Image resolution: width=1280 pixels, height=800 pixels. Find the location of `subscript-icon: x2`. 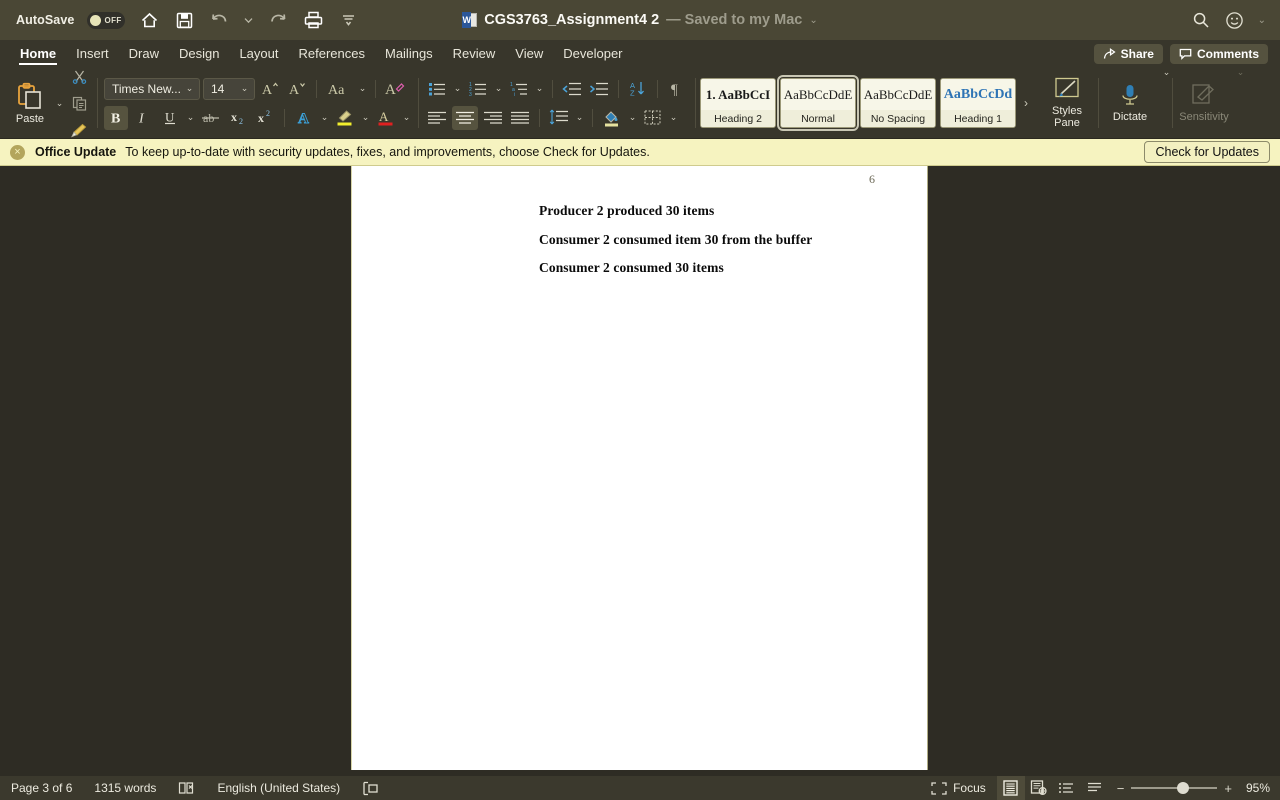

subscript-icon: x2 is located at coordinates (238, 118).